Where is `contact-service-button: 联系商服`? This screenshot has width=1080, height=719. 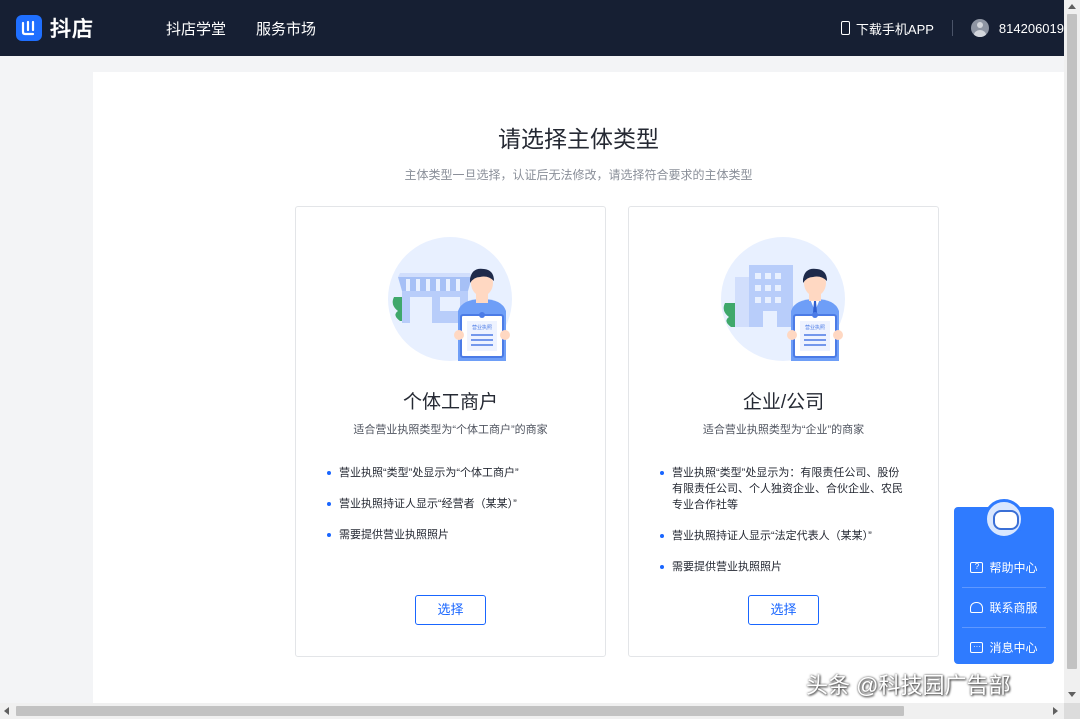
contact-service-button: 联系商服 is located at coordinates (1004, 607).